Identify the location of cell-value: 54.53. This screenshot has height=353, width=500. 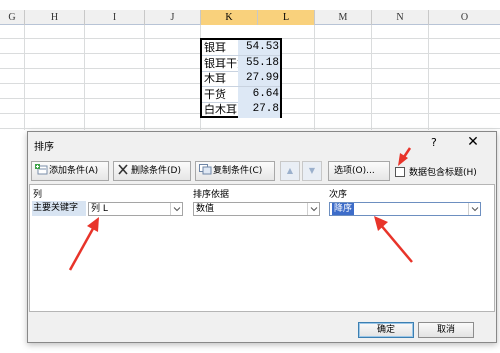
(259, 48).